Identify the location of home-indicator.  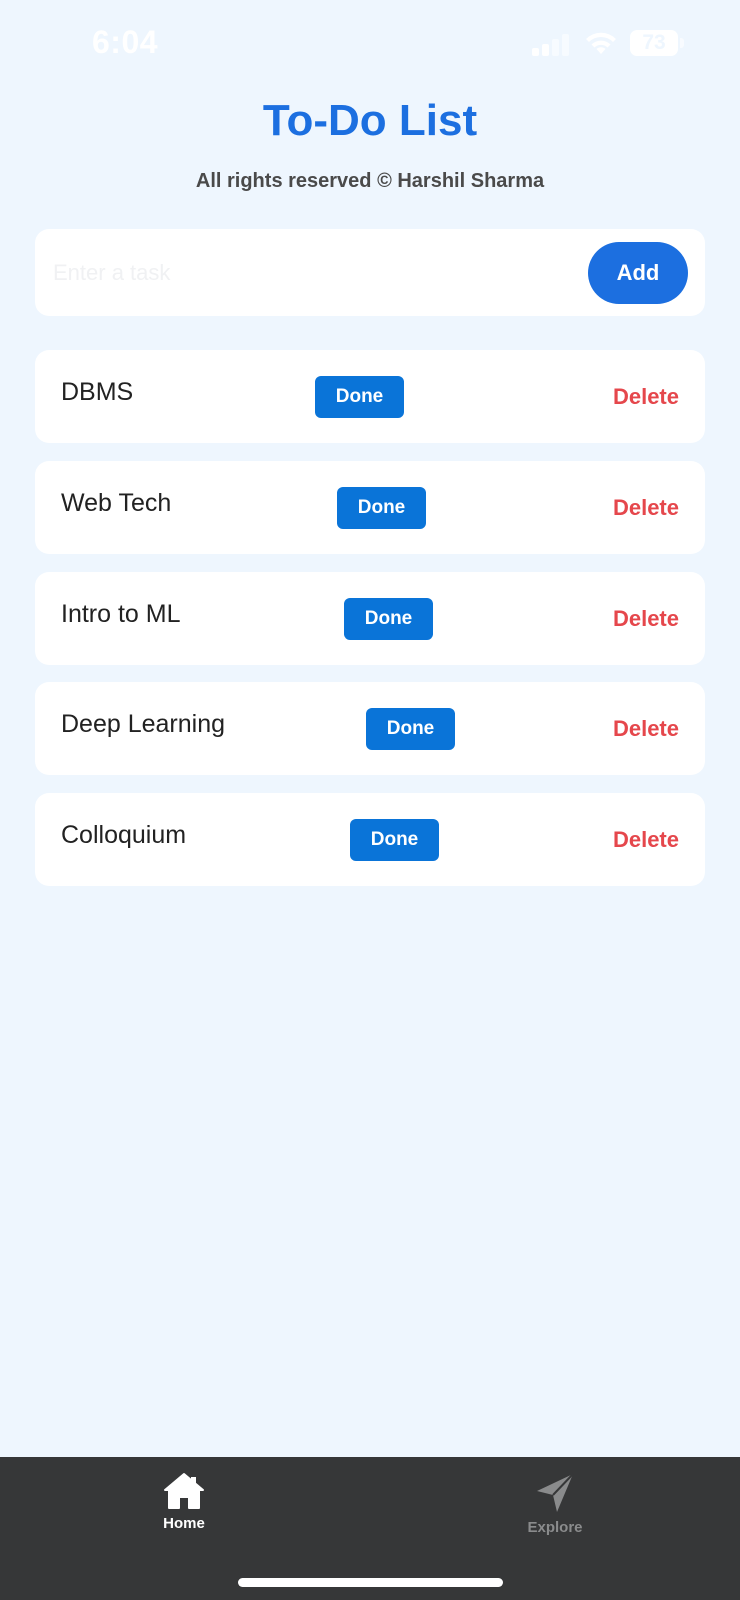
(370, 1582).